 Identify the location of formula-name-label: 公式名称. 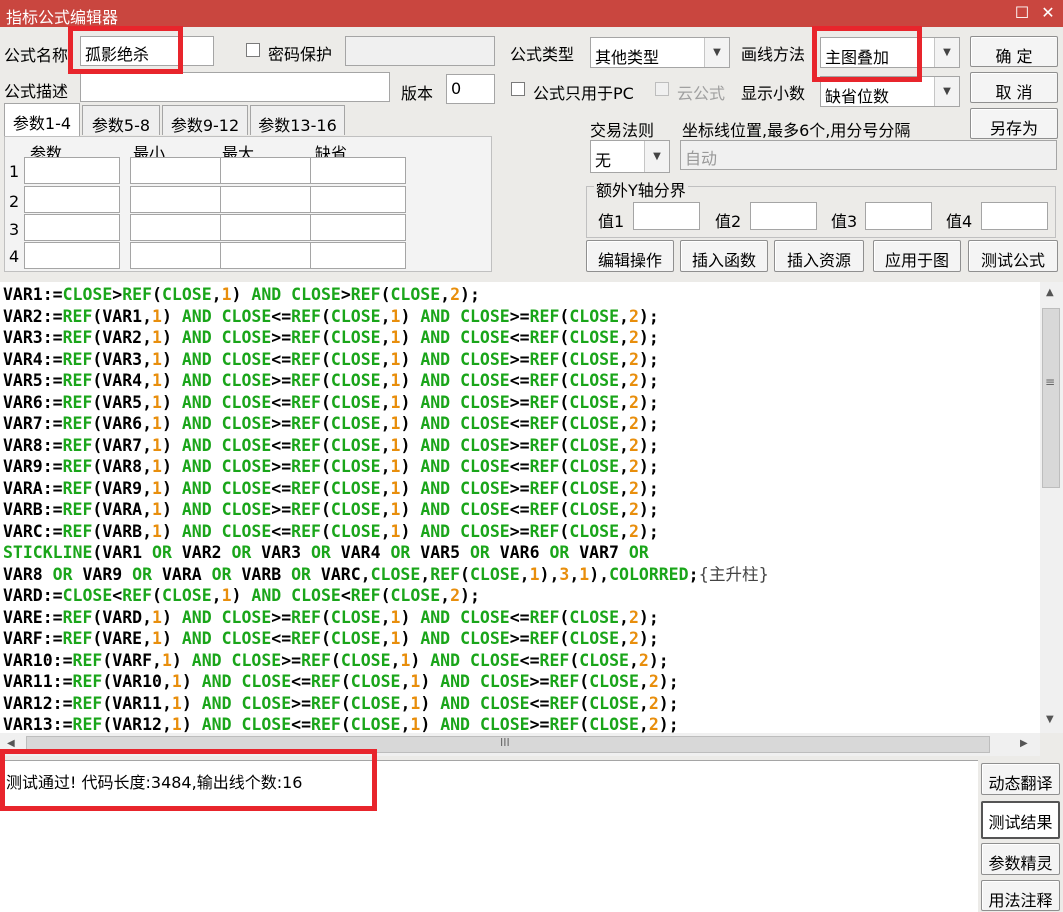
(36, 55).